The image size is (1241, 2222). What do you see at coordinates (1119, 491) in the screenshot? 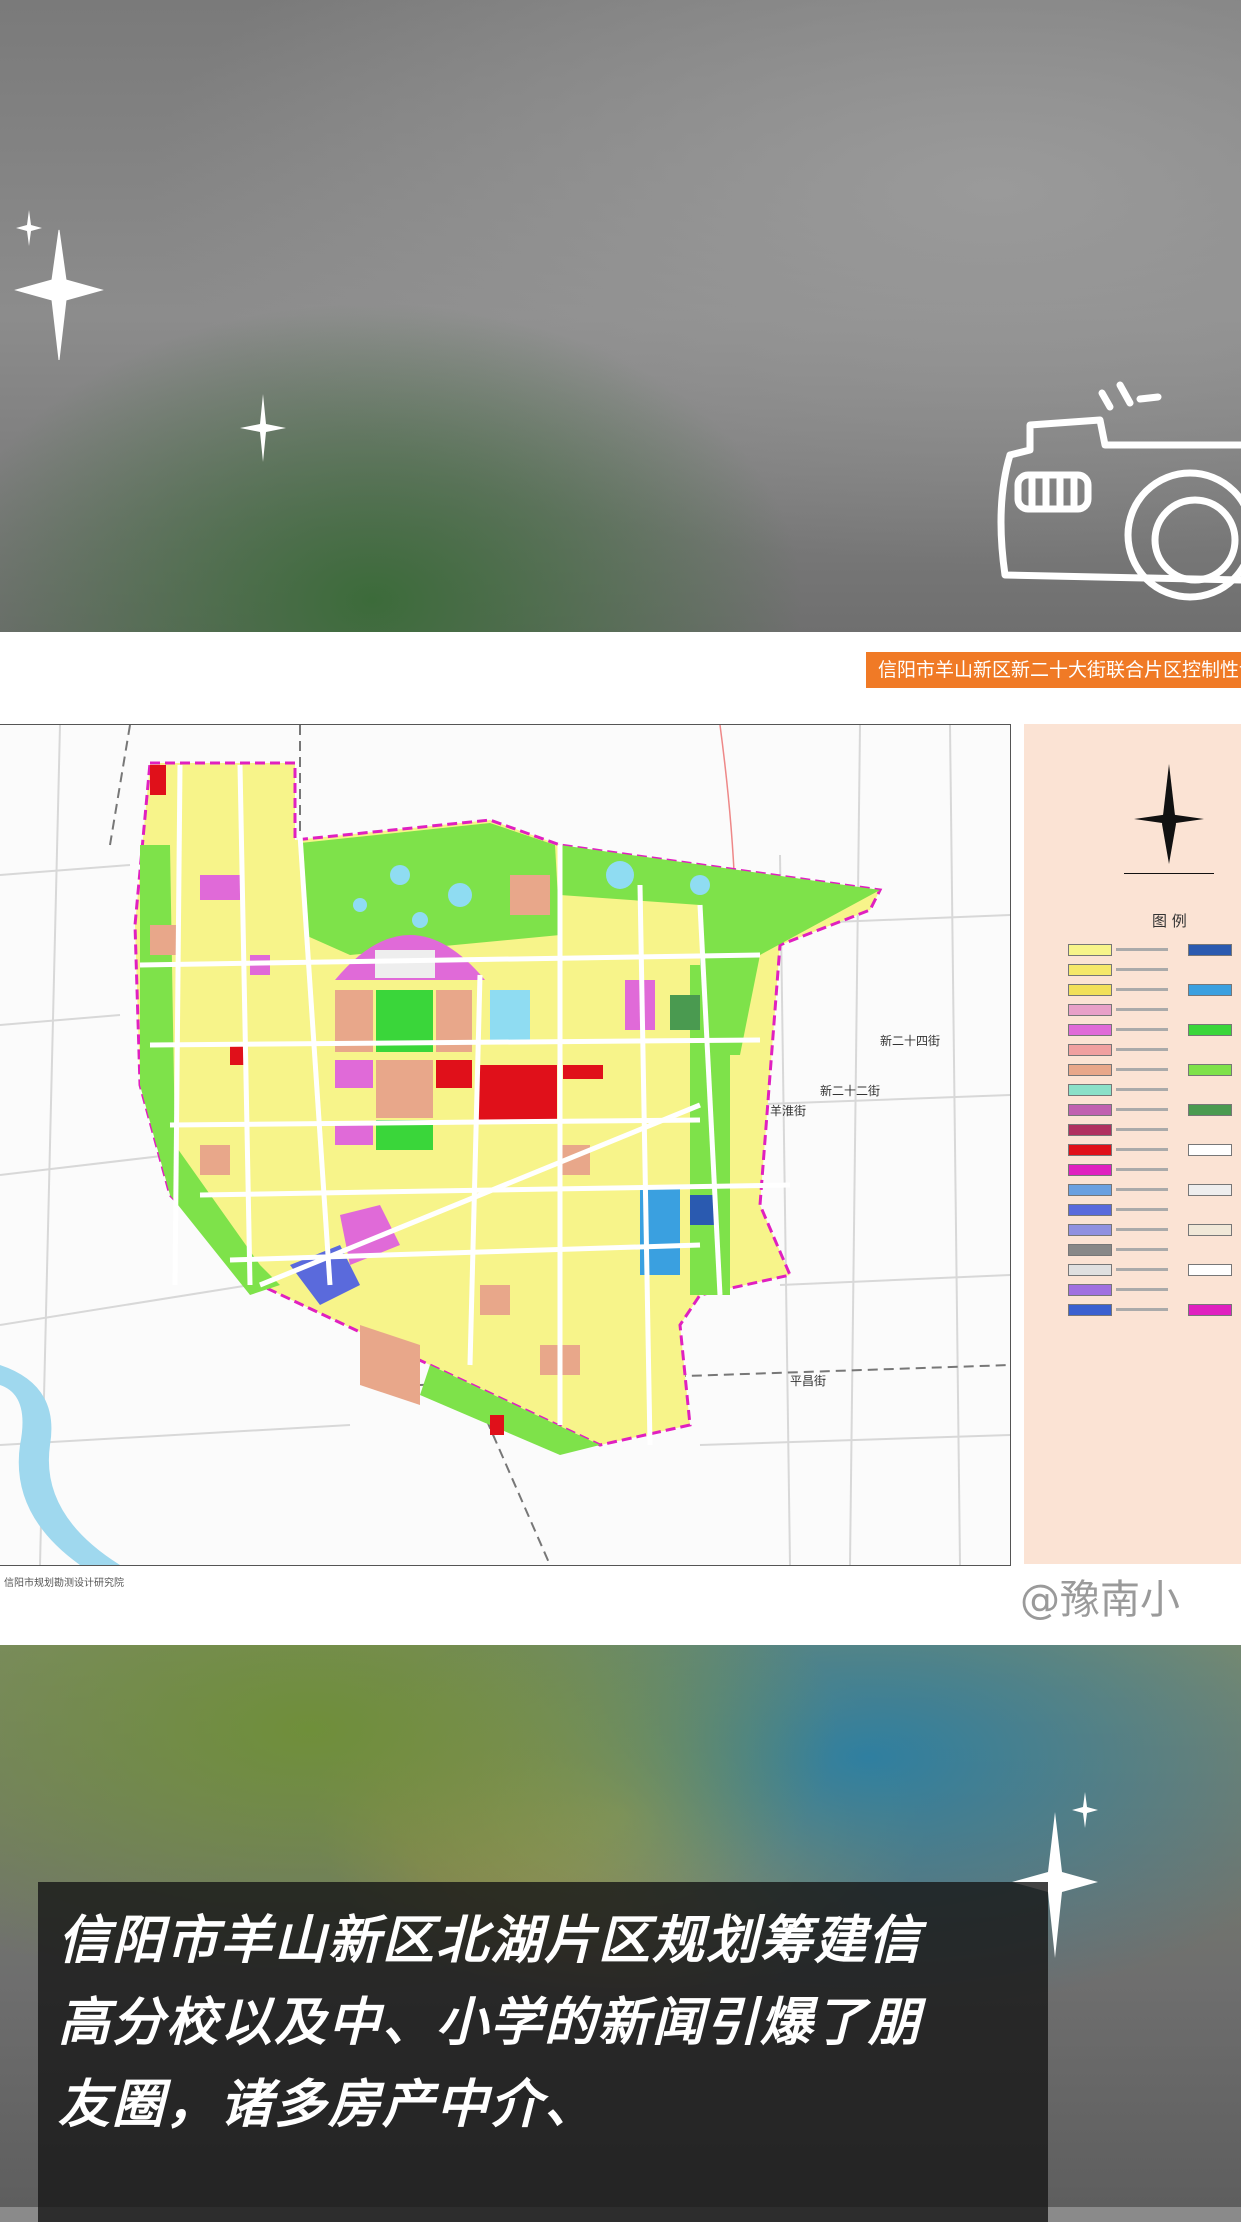
I see `camera-icon` at bounding box center [1119, 491].